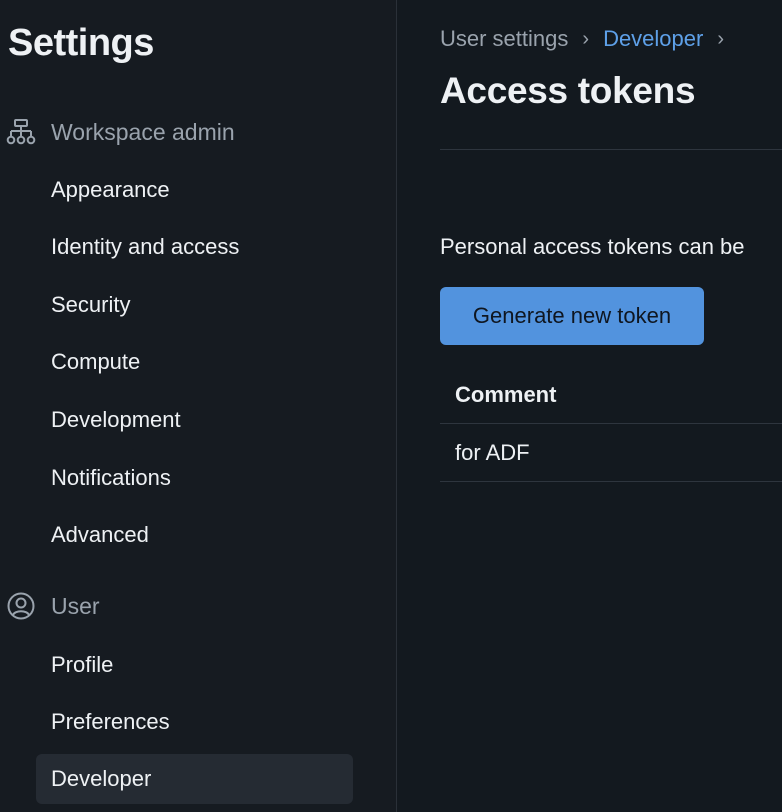 The width and height of the screenshot is (782, 812). What do you see at coordinates (81, 43) in the screenshot?
I see `sidebar-title: Settings` at bounding box center [81, 43].